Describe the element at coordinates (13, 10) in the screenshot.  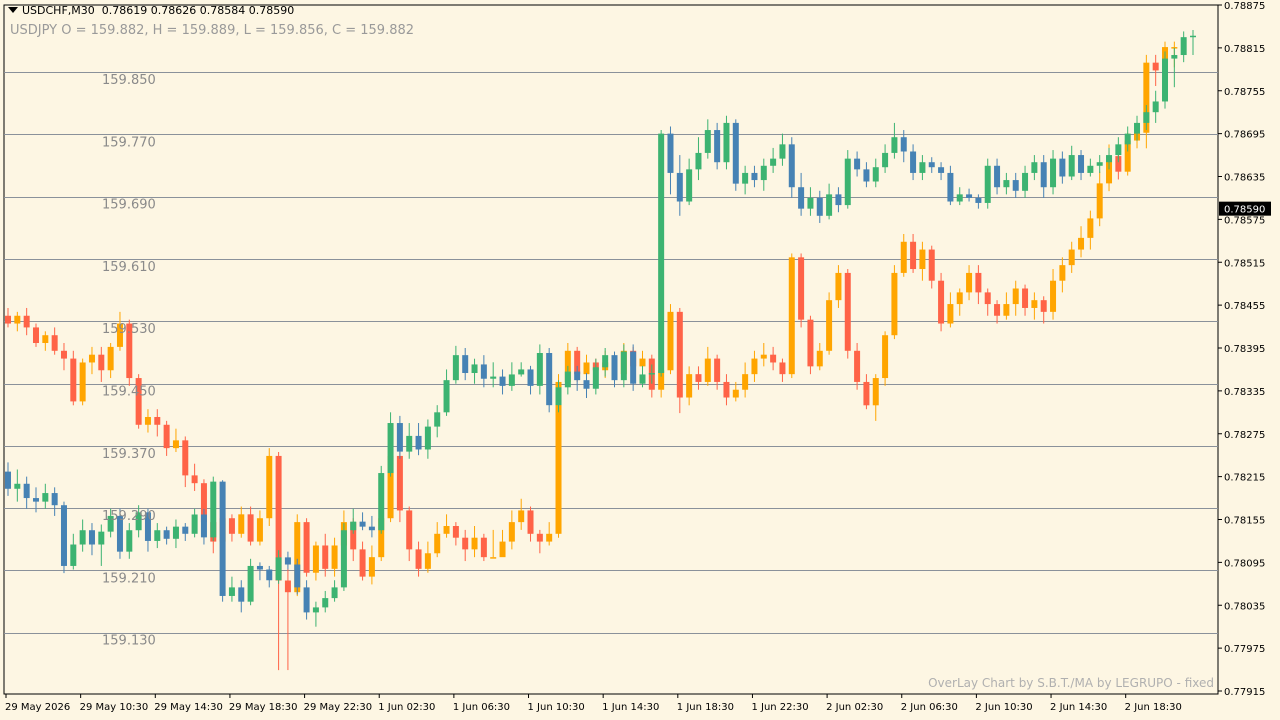
I see `symbol-menu-icon` at that location.